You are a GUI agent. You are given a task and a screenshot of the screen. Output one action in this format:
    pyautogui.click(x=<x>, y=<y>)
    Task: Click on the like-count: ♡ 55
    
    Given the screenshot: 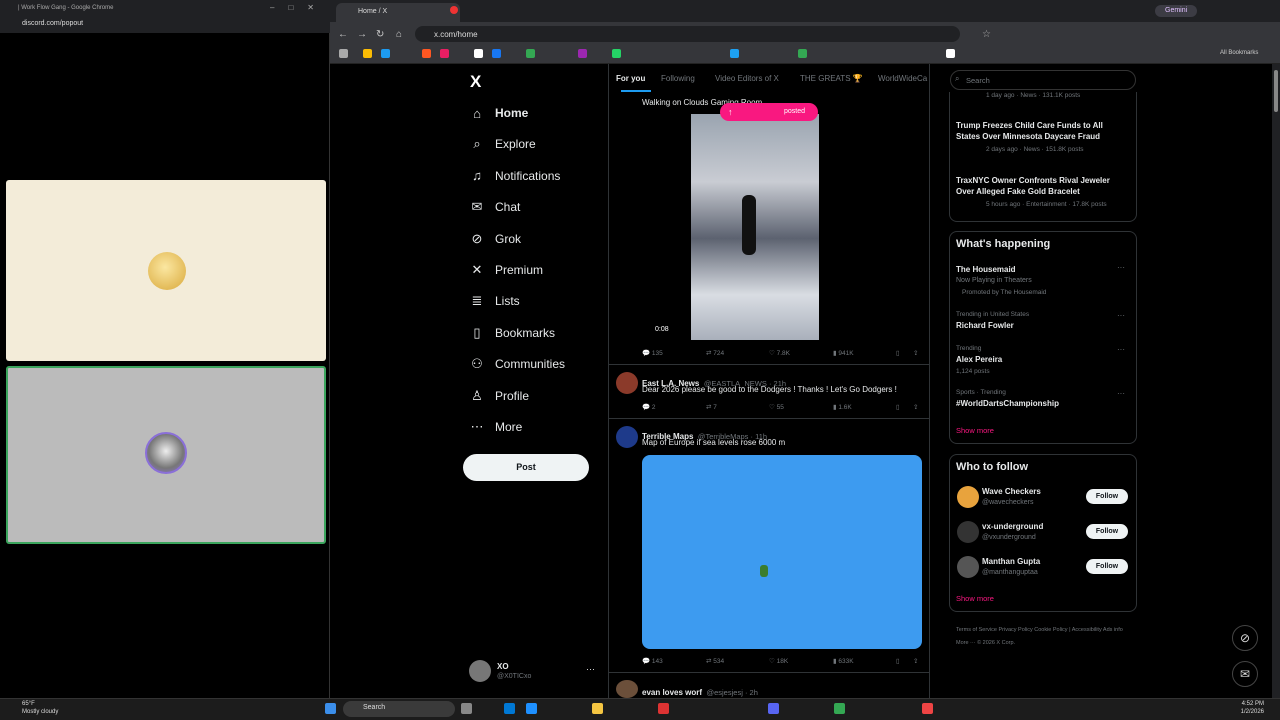 What is the action you would take?
    pyautogui.click(x=776, y=407)
    